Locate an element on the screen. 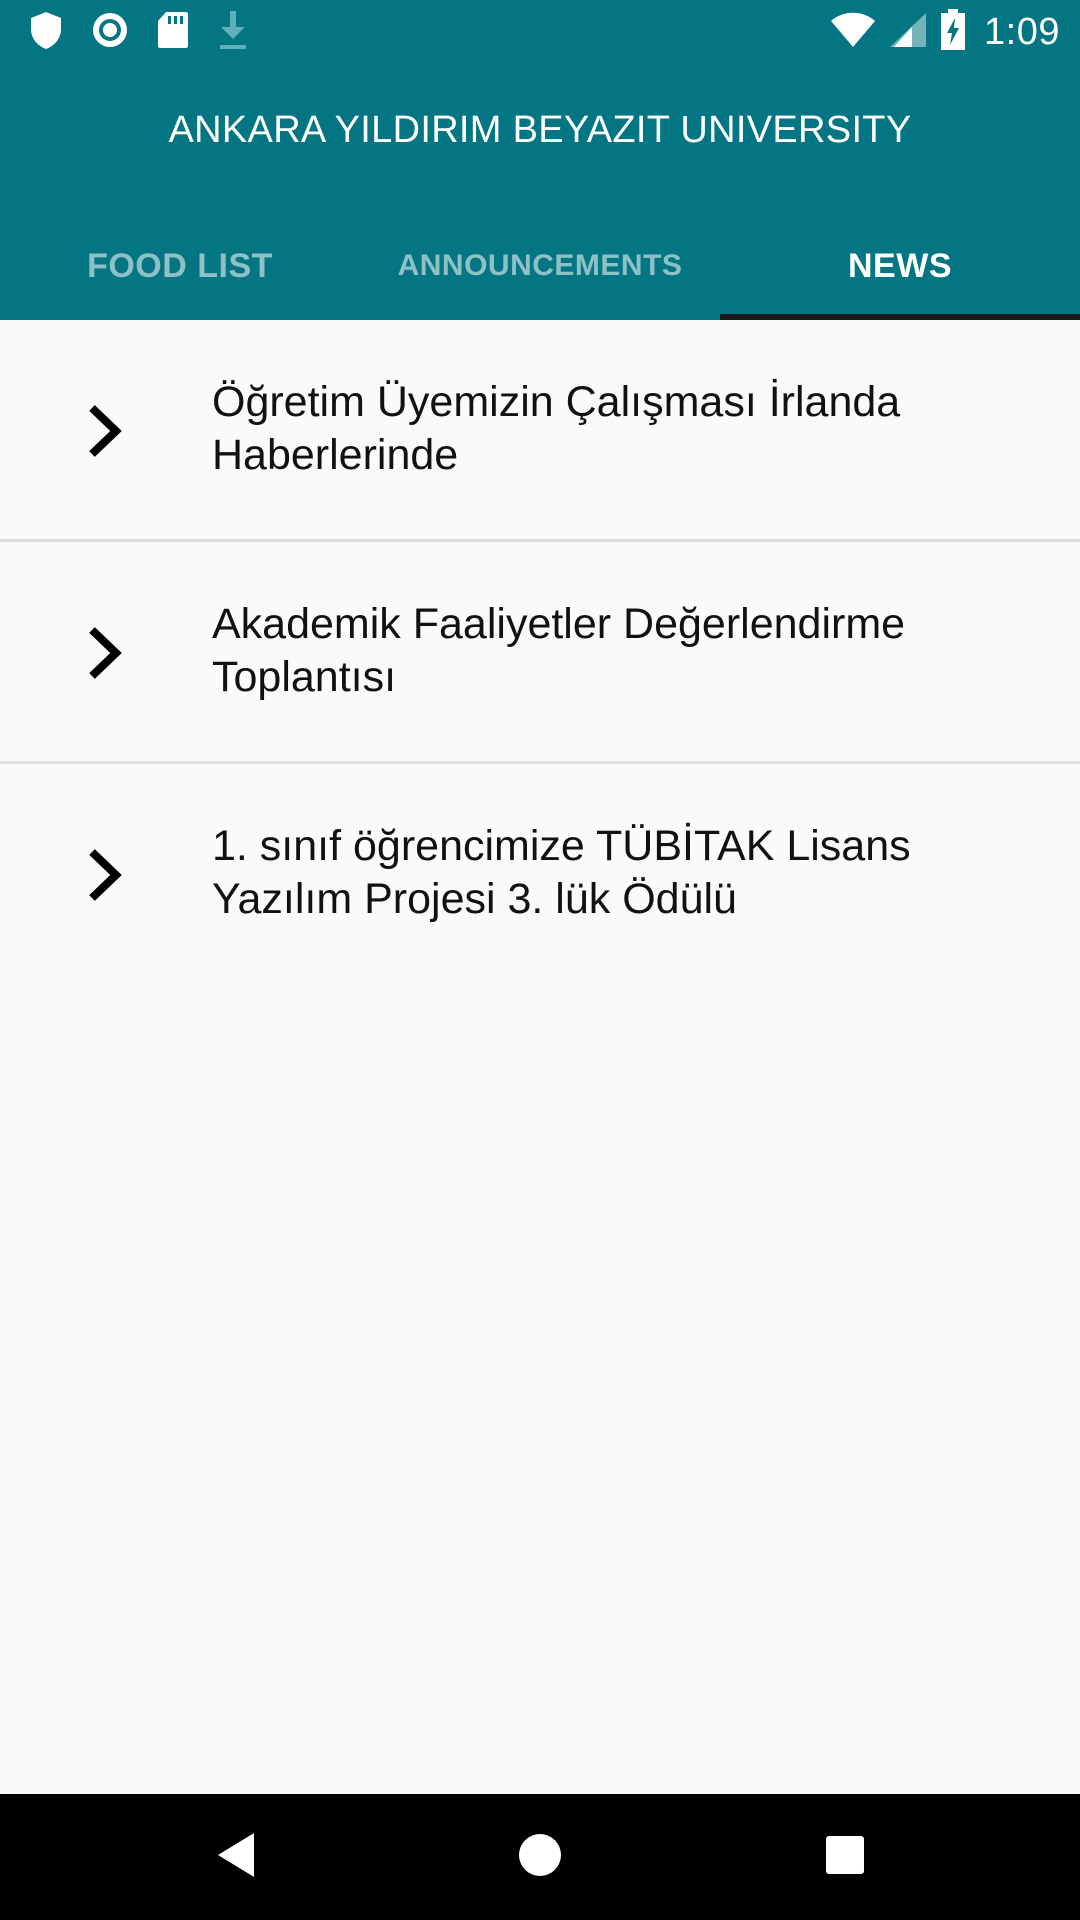 The height and width of the screenshot is (1920, 1080). tab-label: FOOD LIST is located at coordinates (180, 265).